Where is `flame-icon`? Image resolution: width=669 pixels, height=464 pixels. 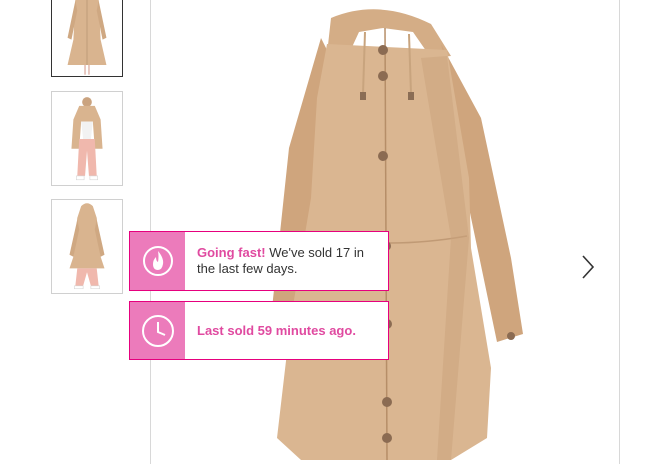
flame-icon is located at coordinates (157, 261).